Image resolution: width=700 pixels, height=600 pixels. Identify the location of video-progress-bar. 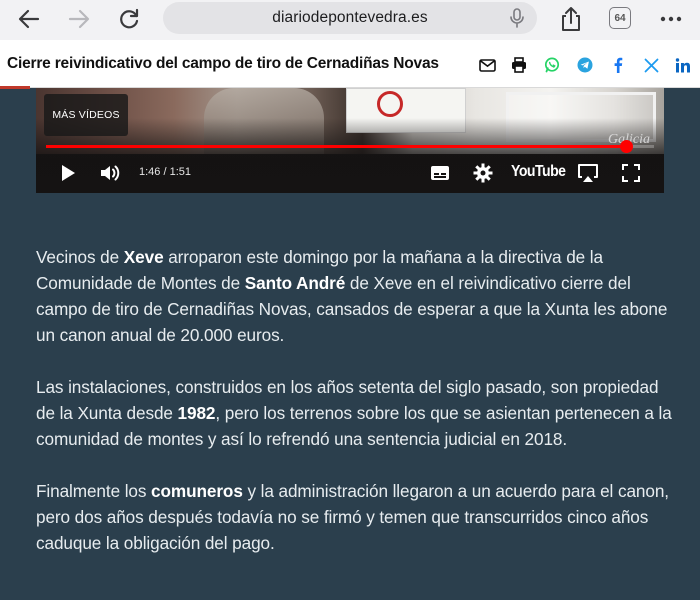
(350, 146).